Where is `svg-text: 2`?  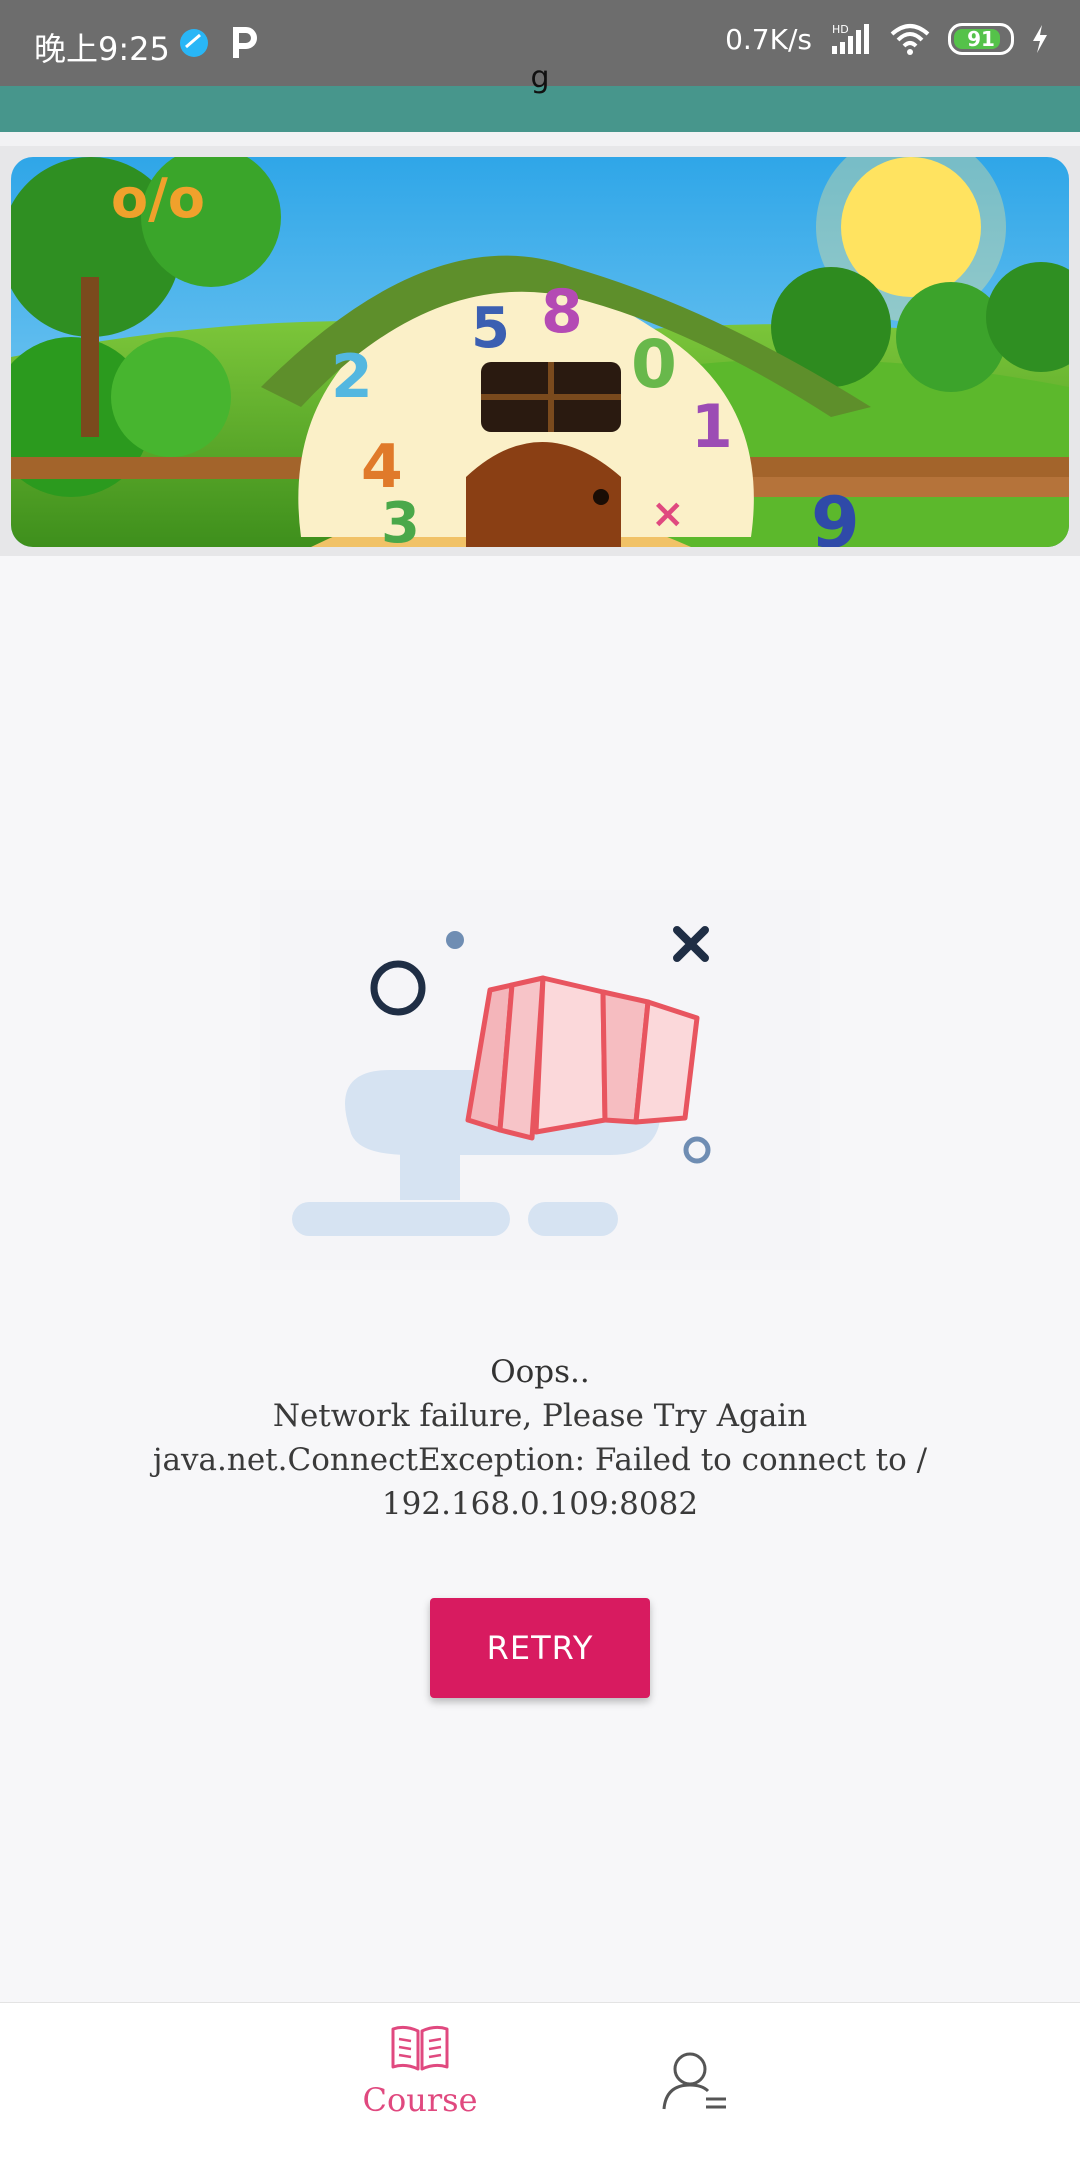
svg-text: 2 is located at coordinates (352, 377).